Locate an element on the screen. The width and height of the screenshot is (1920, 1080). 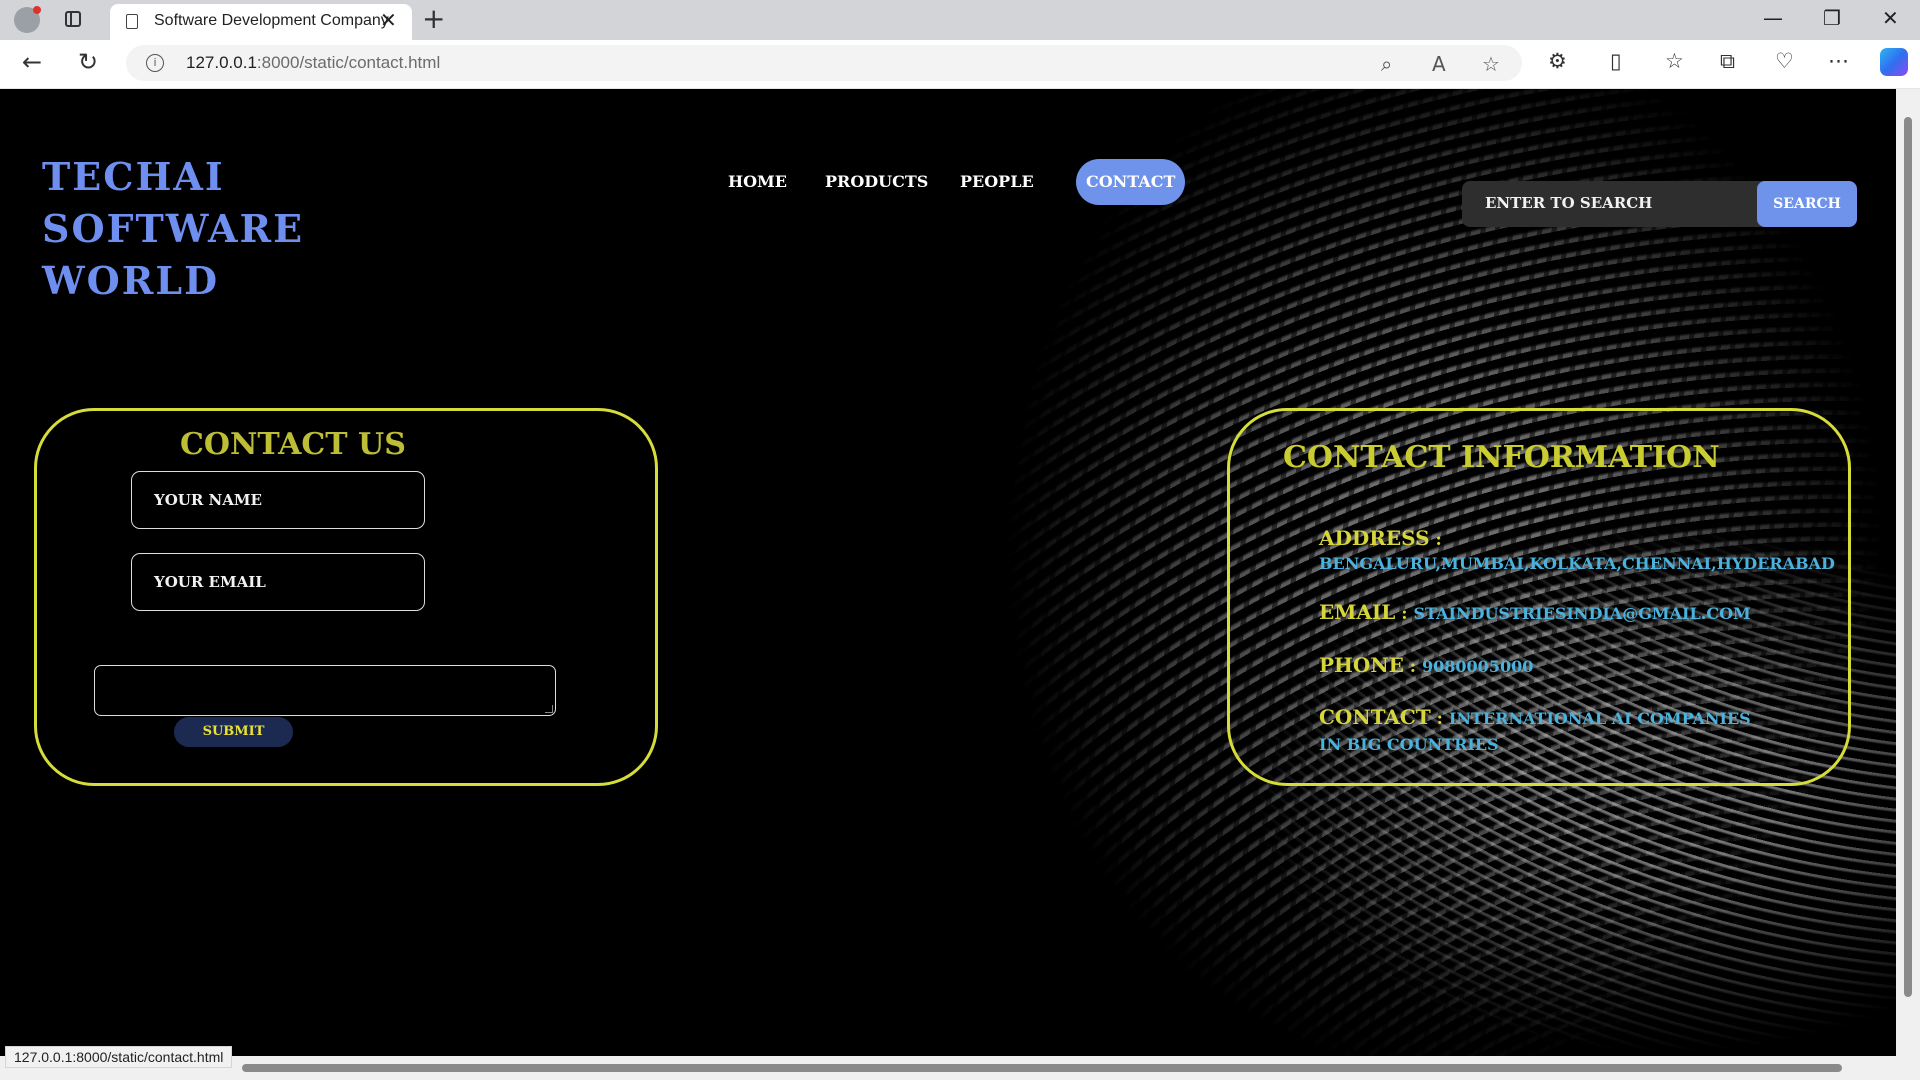
url-path: :8000/static/contact.html is located at coordinates (348, 62).